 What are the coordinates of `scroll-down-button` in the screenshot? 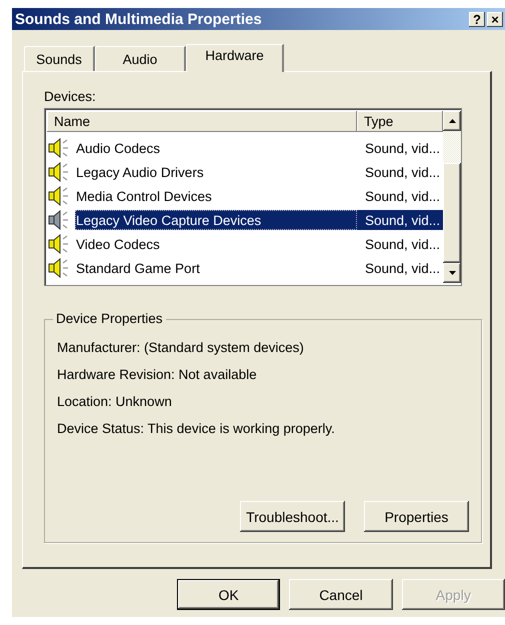 It's located at (452, 273).